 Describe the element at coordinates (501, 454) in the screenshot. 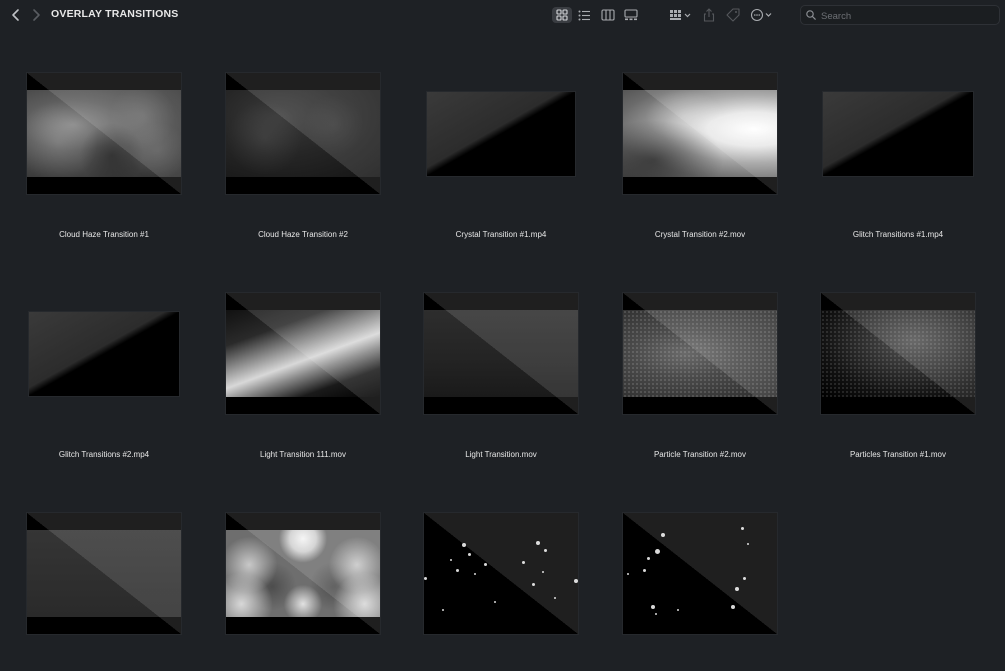

I see `file-name: Light Transition.mov` at that location.